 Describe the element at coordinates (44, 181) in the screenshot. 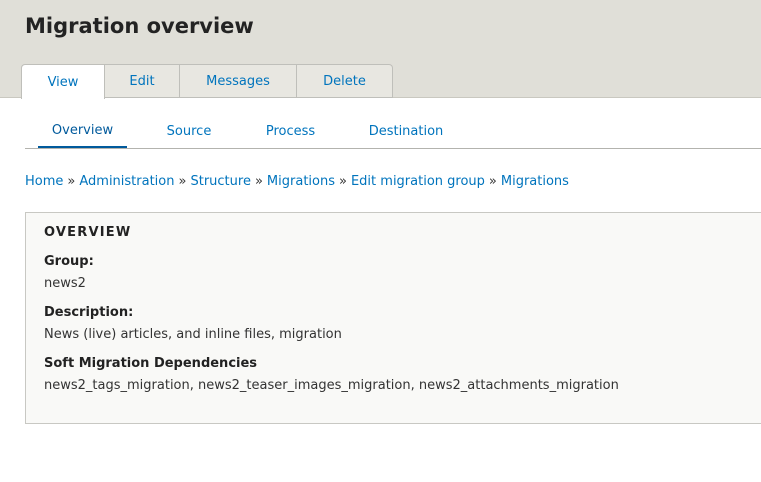

I see `breadcrumb-home: Home` at that location.